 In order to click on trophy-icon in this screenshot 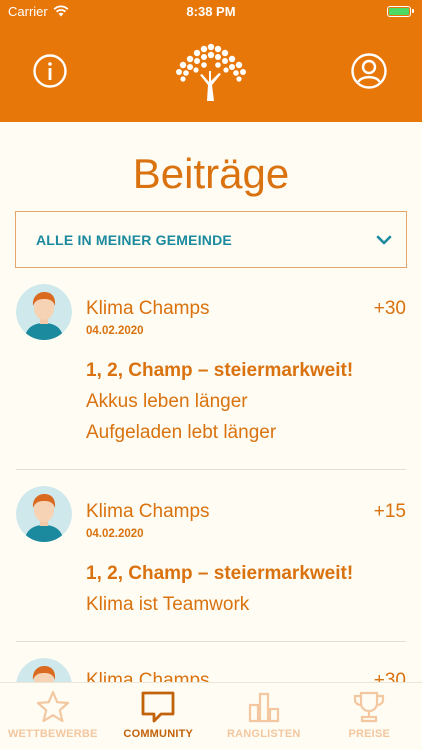, I will do `click(369, 707)`.